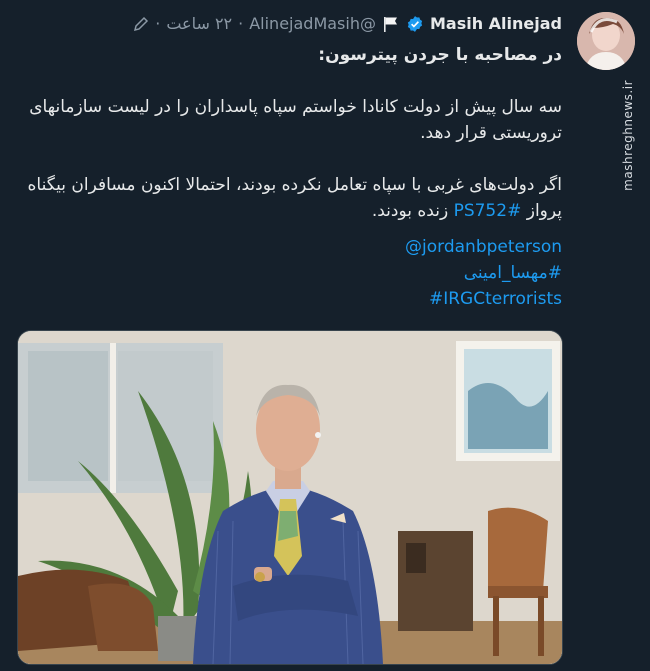 The height and width of the screenshot is (671, 650). Describe the element at coordinates (199, 23) in the screenshot. I see `tweet-timestamp: ۲۲ ساعت` at that location.